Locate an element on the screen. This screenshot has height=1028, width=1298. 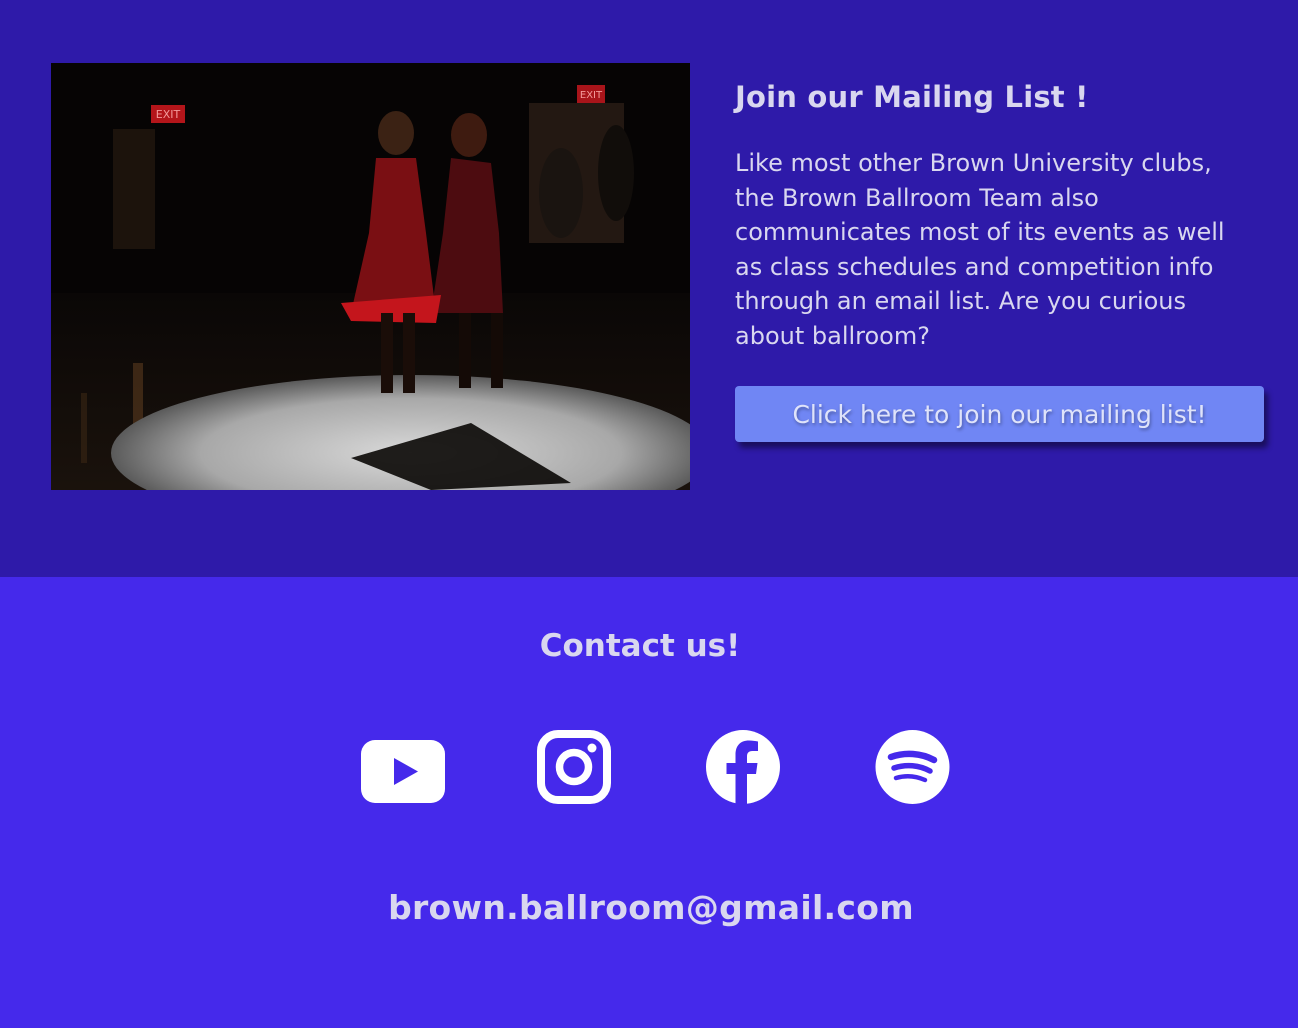
mailing-list-title: Join our Mailing List ! is located at coordinates (912, 97).